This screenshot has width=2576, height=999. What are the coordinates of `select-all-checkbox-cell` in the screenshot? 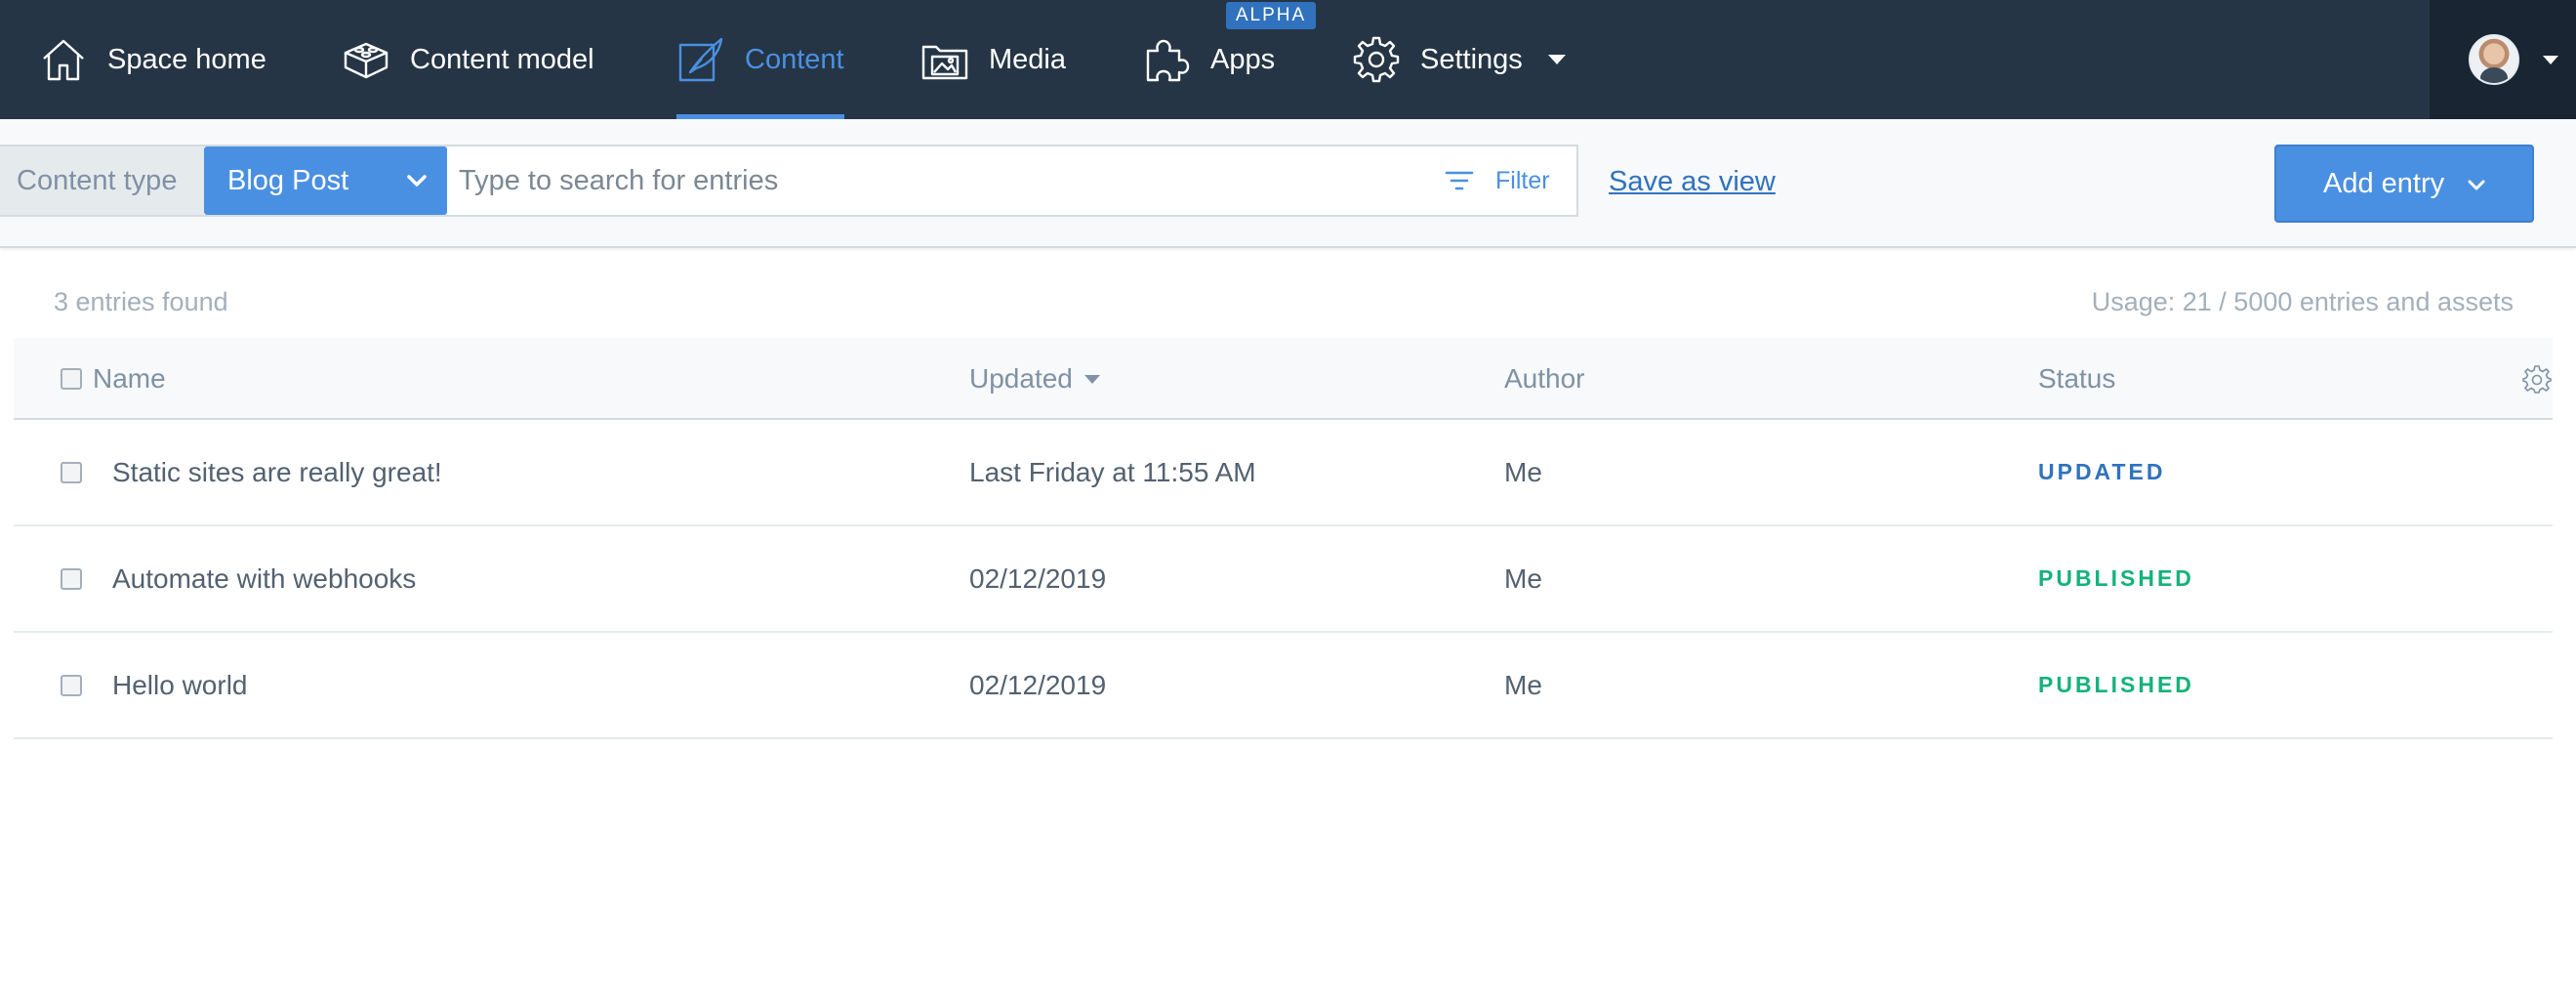 It's located at (71, 379).